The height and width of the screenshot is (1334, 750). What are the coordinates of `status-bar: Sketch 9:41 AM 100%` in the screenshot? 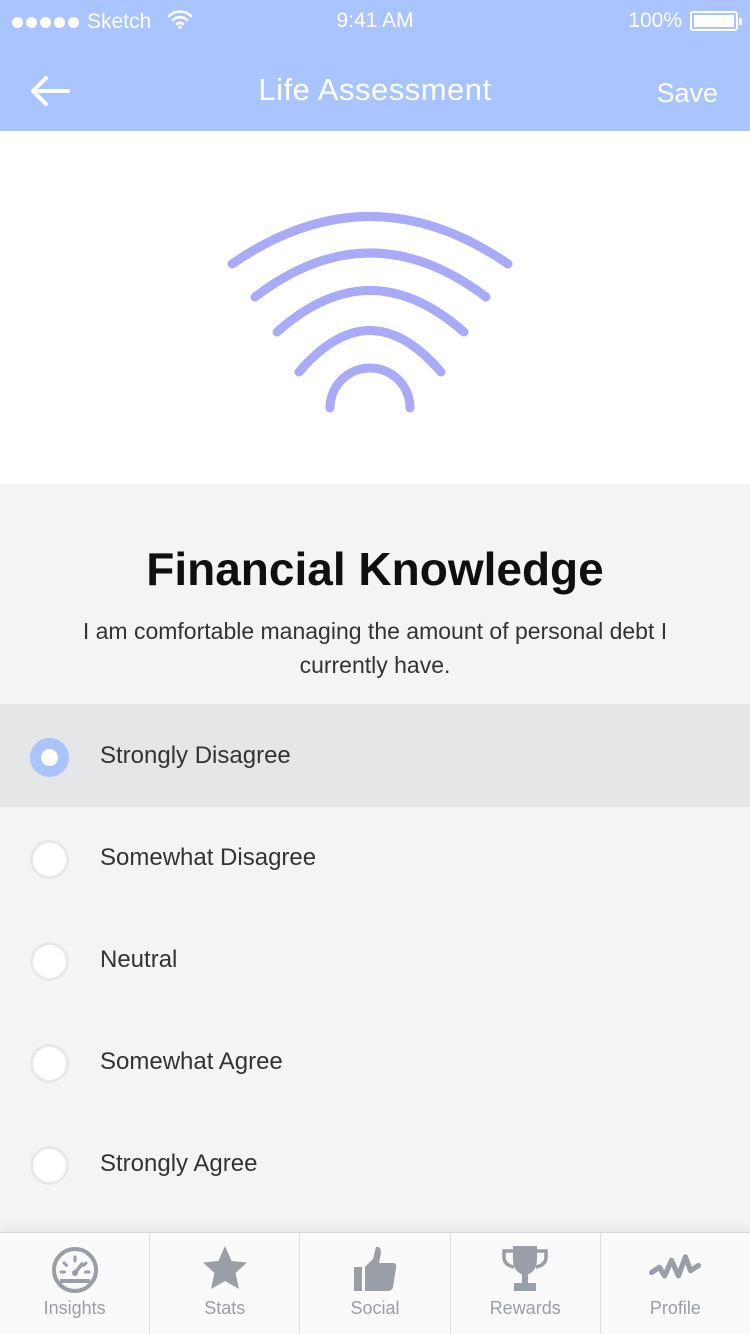 It's located at (375, 20).